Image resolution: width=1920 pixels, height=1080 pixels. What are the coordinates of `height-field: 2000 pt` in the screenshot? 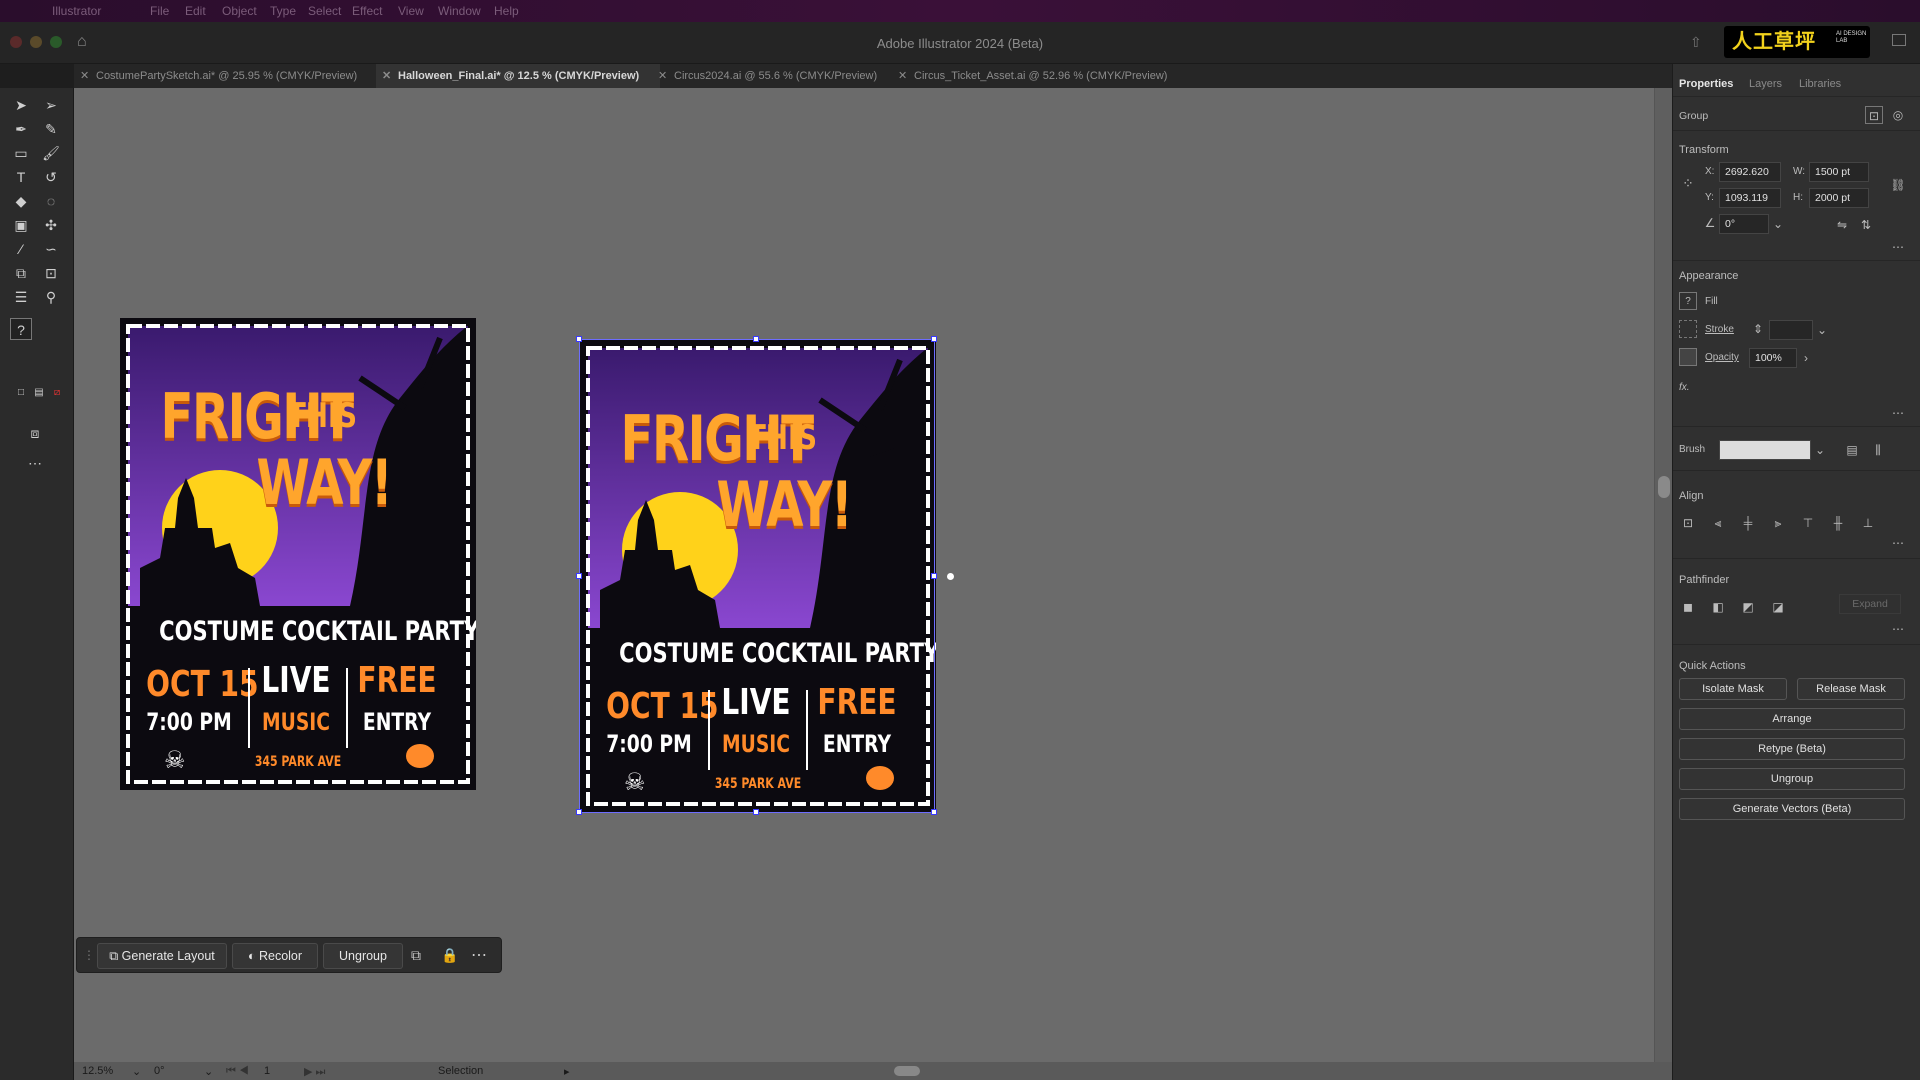 It's located at (1839, 198).